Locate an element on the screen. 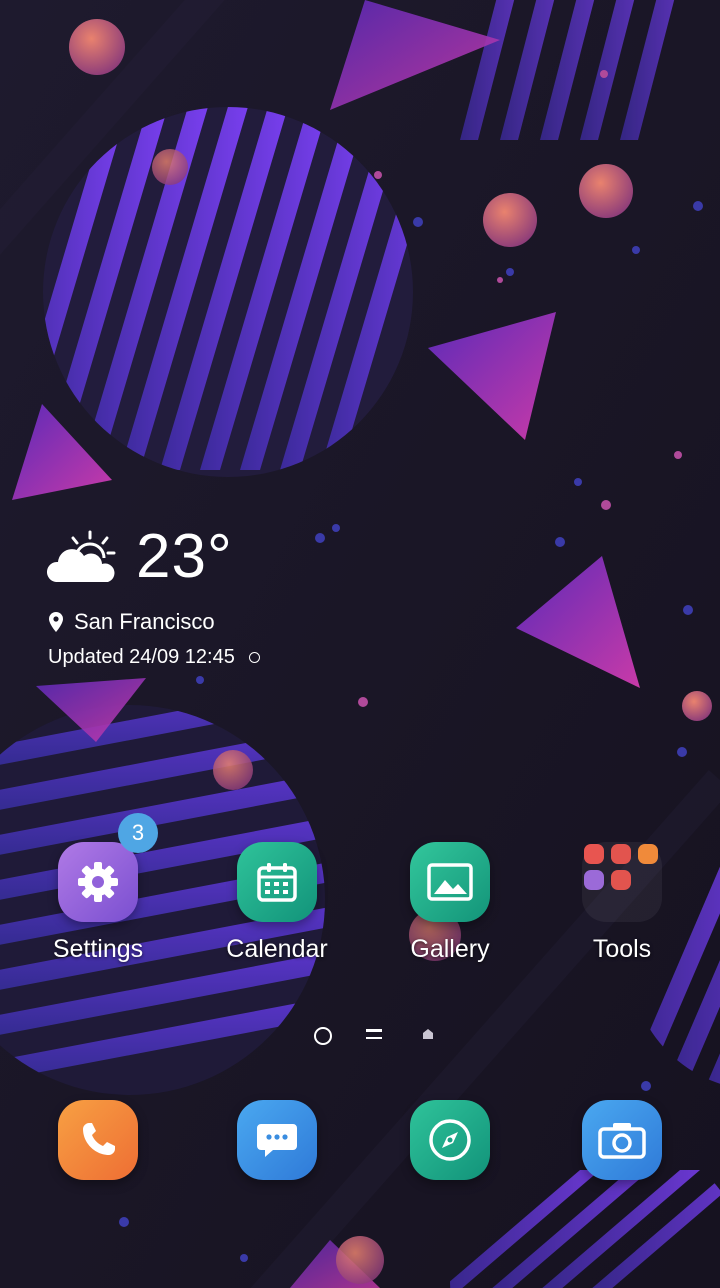 This screenshot has width=720, height=1288. phone-icon is located at coordinates (99, 1139).